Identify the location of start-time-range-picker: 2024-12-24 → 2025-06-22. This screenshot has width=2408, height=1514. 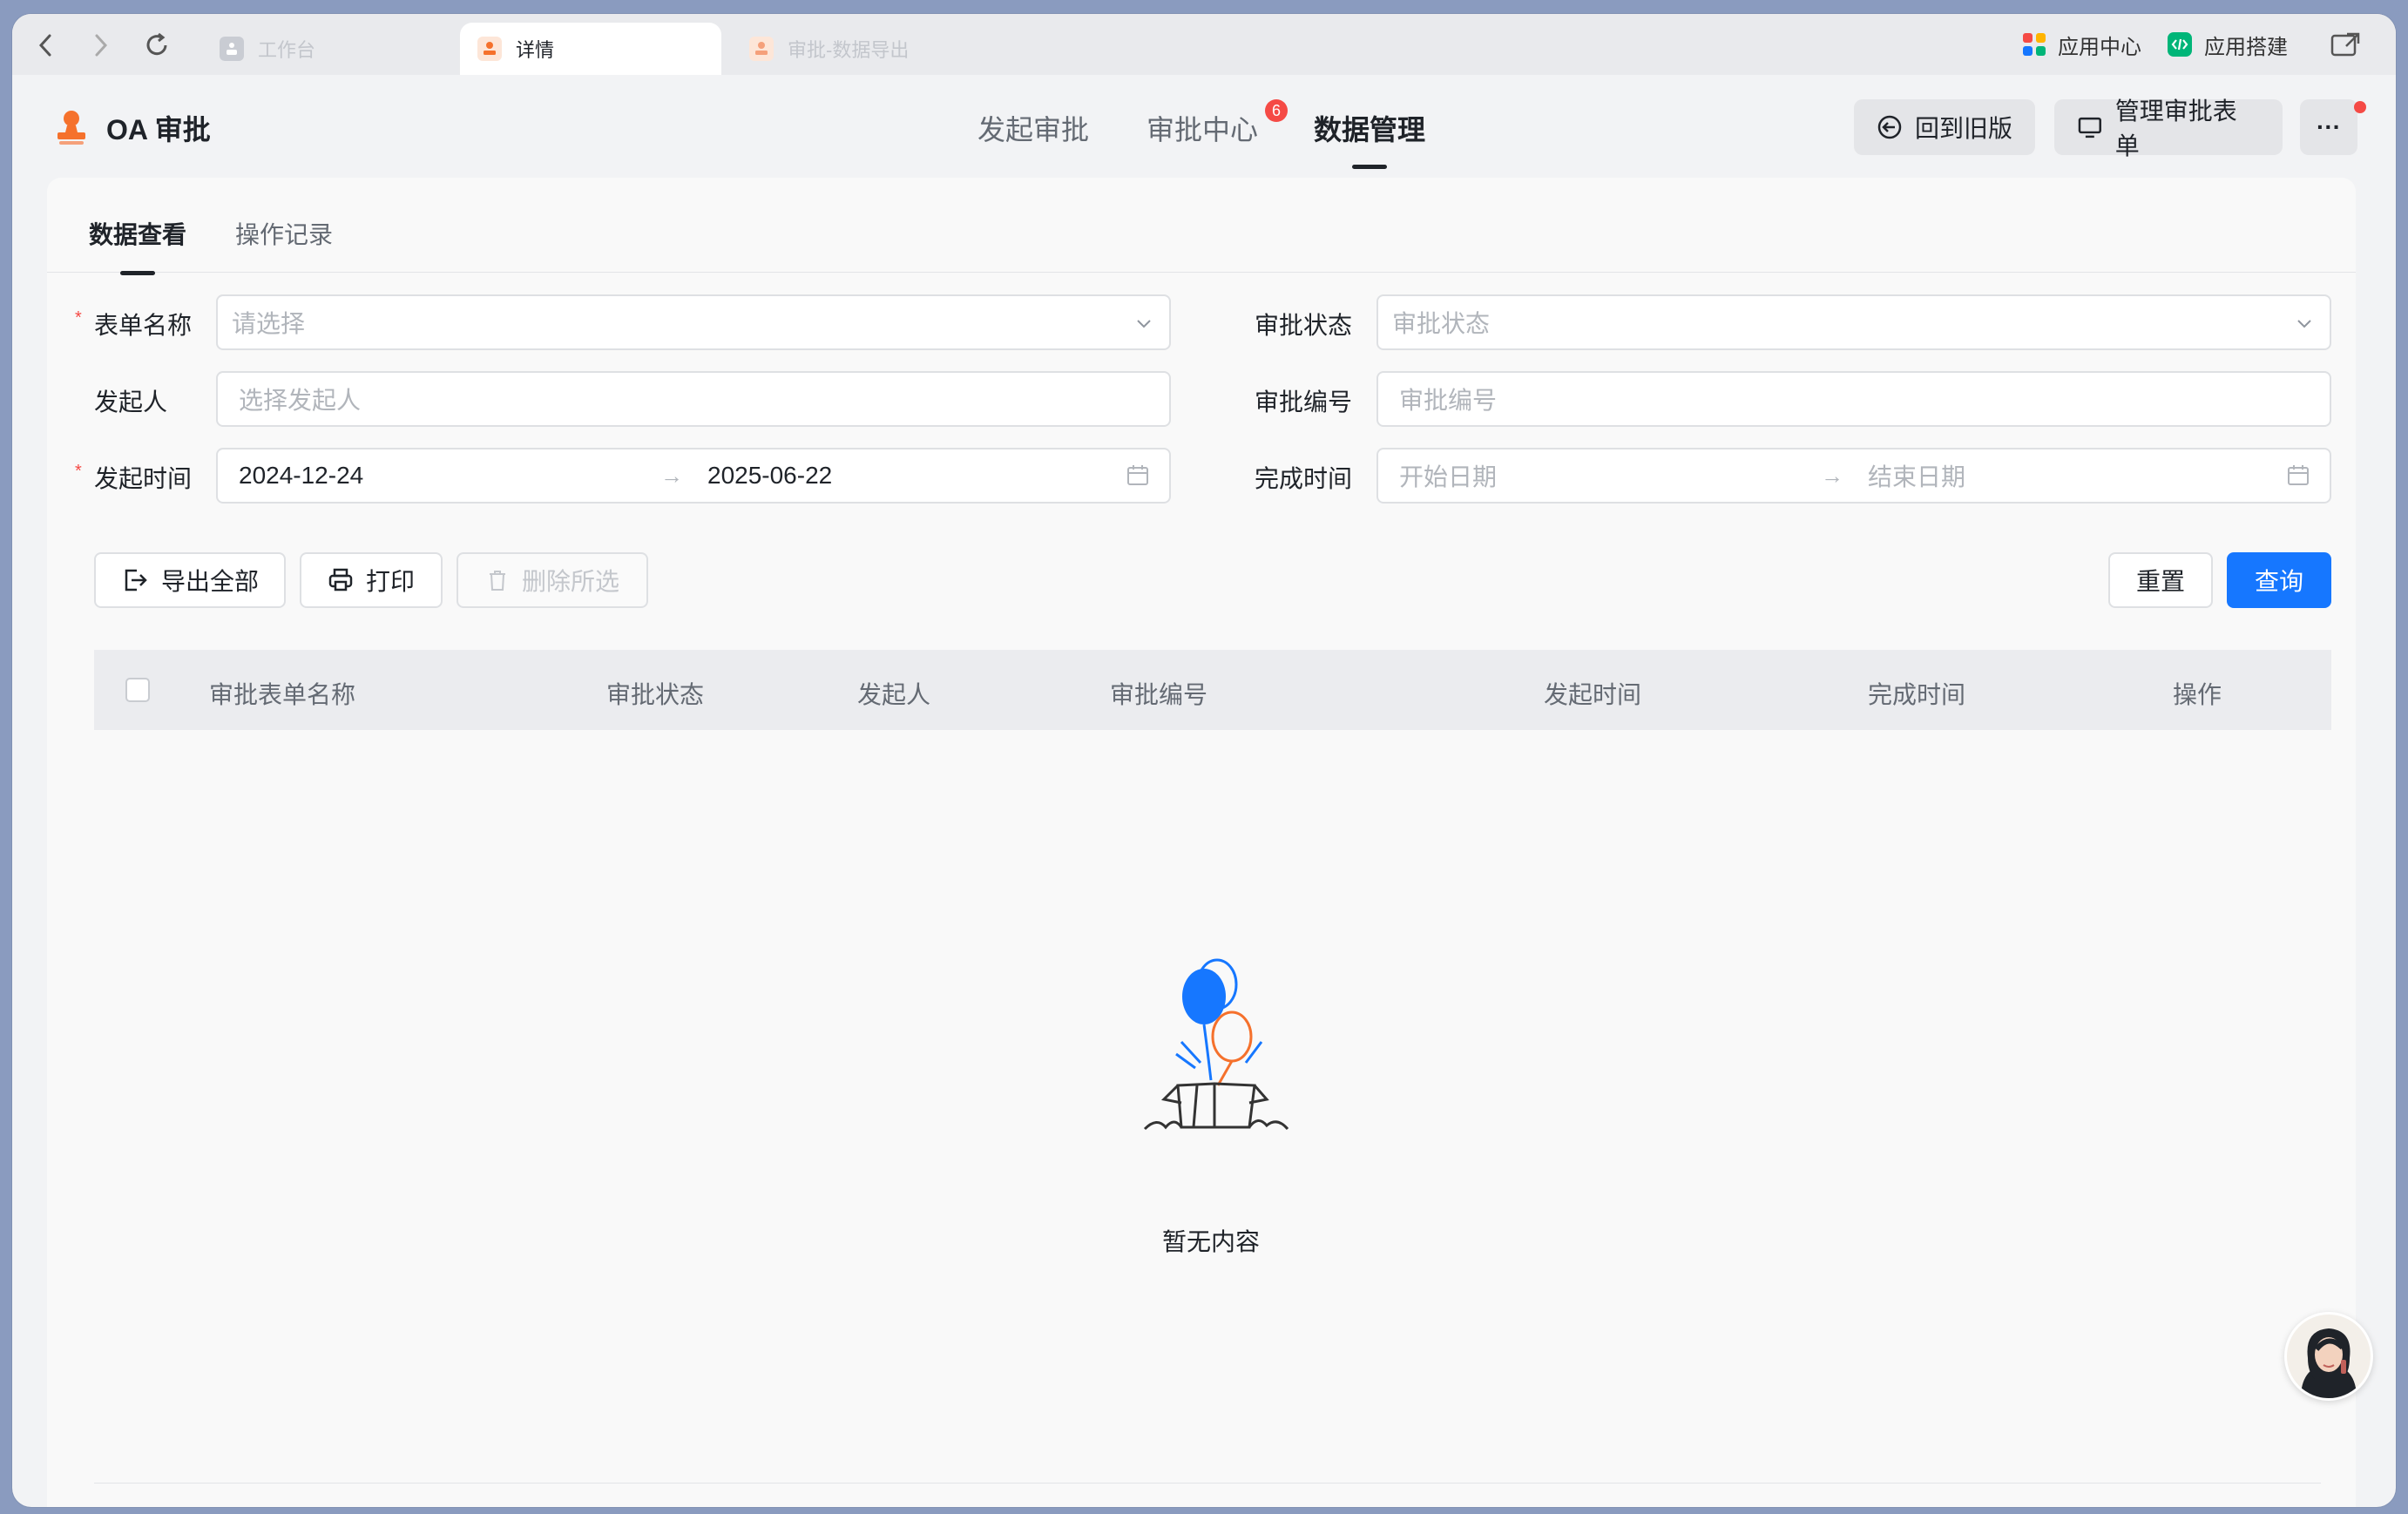
(693, 476).